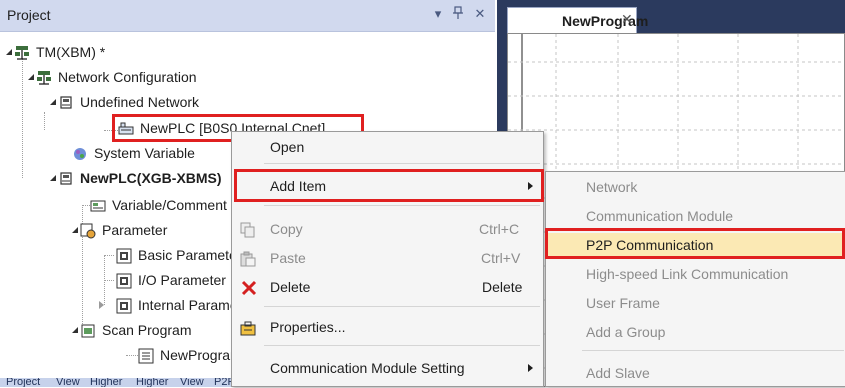 The height and width of the screenshot is (388, 845). What do you see at coordinates (695, 243) in the screenshot?
I see `highlight-box-p2p` at bounding box center [695, 243].